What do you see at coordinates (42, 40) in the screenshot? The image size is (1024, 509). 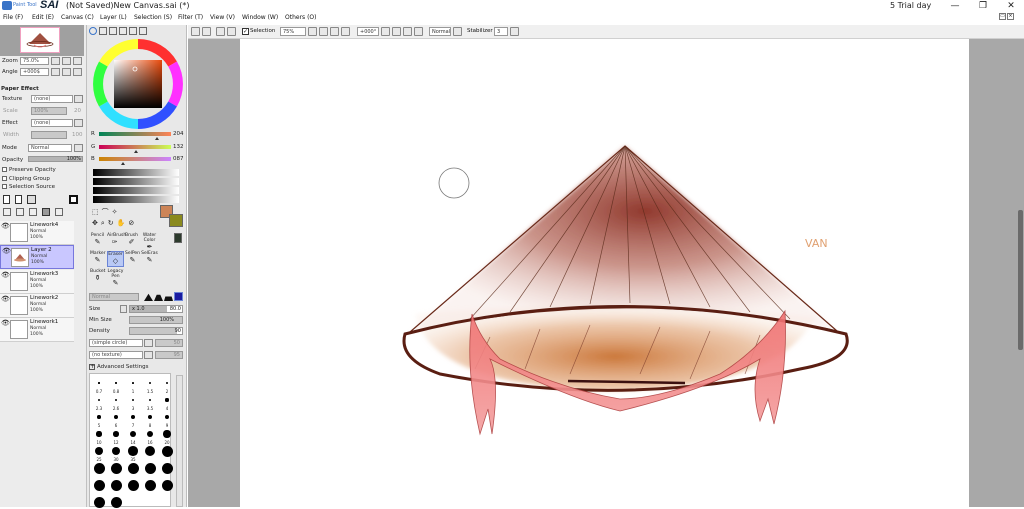 I see `navigator-thumbnail` at bounding box center [42, 40].